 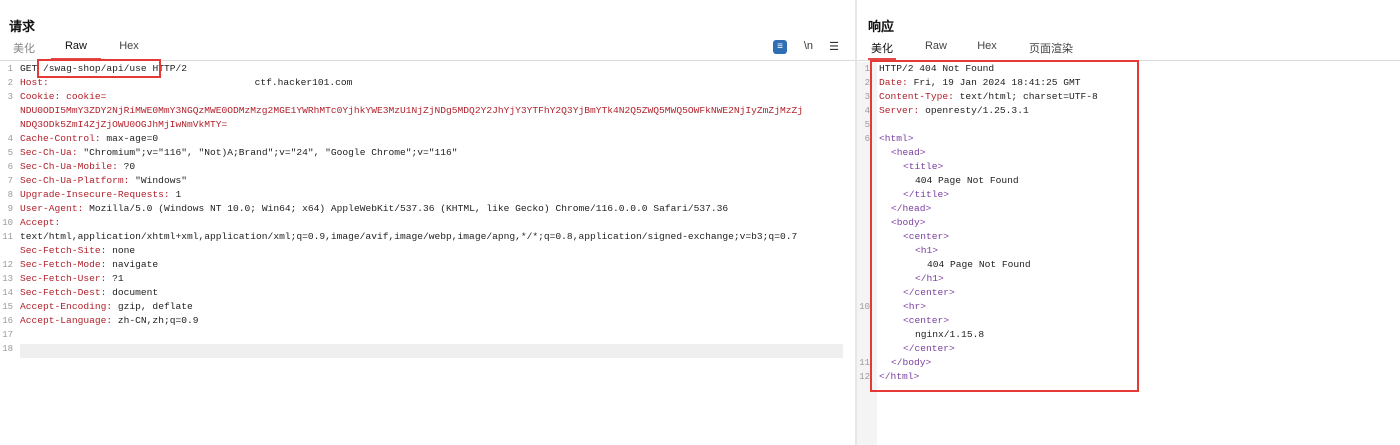 I want to click on wrap-text-icon: ≡, so click(x=780, y=47).